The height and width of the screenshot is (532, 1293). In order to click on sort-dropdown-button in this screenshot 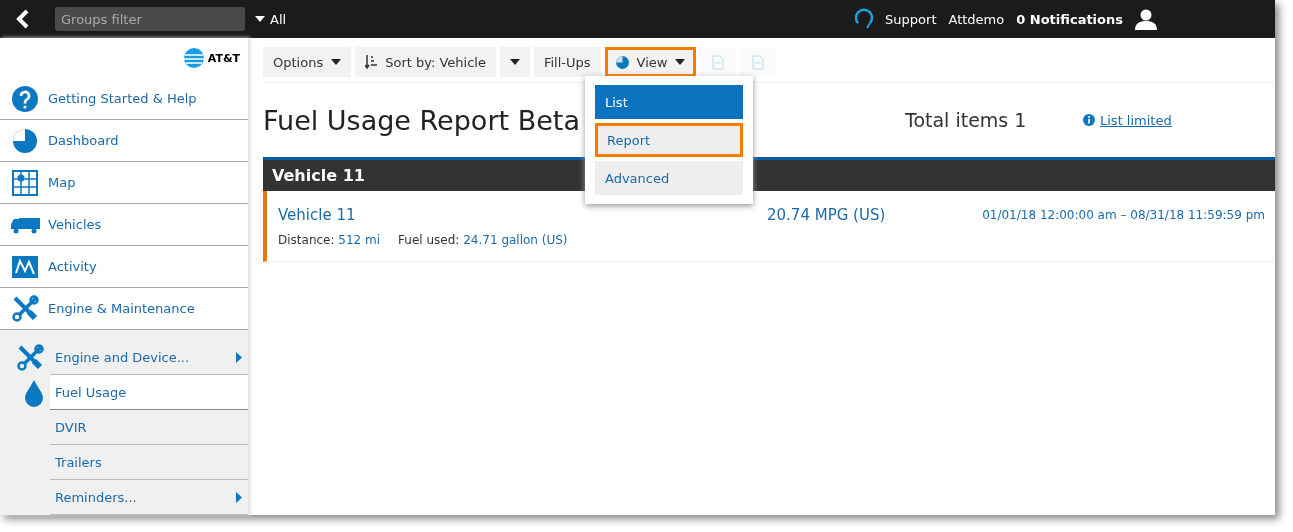, I will do `click(514, 62)`.